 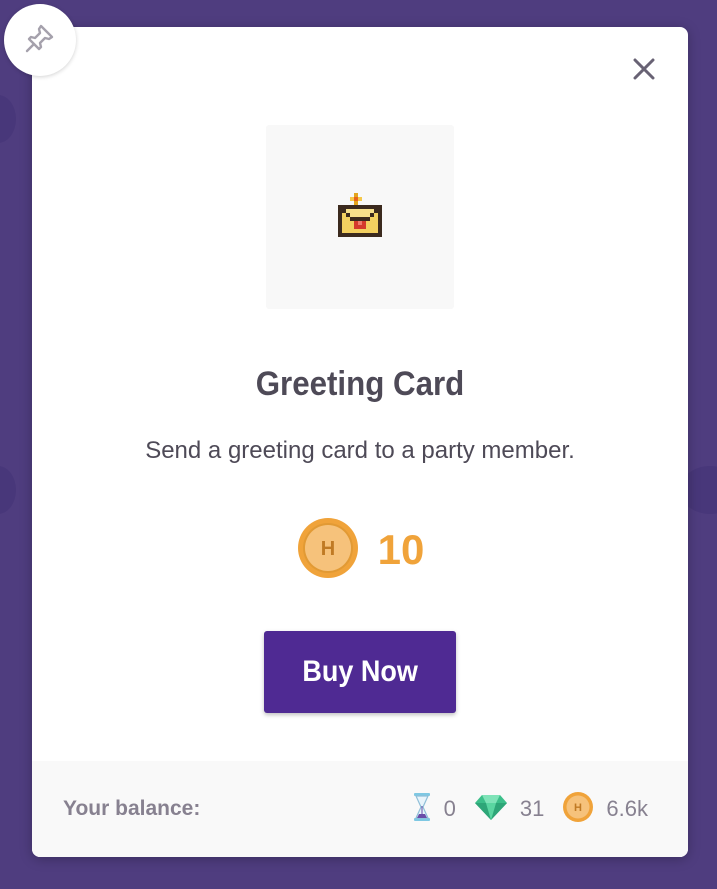 I want to click on item-price: 10, so click(x=401, y=549).